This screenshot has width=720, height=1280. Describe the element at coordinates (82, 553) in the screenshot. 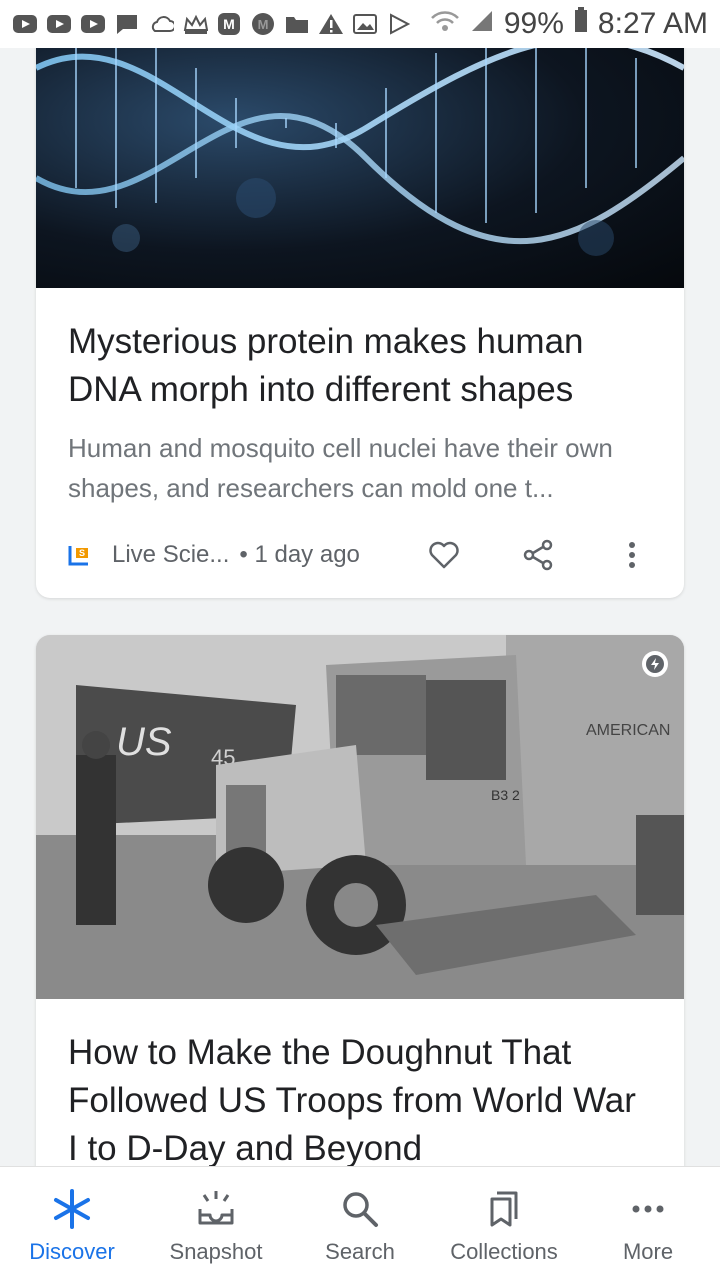

I see `svg-text: S` at that location.